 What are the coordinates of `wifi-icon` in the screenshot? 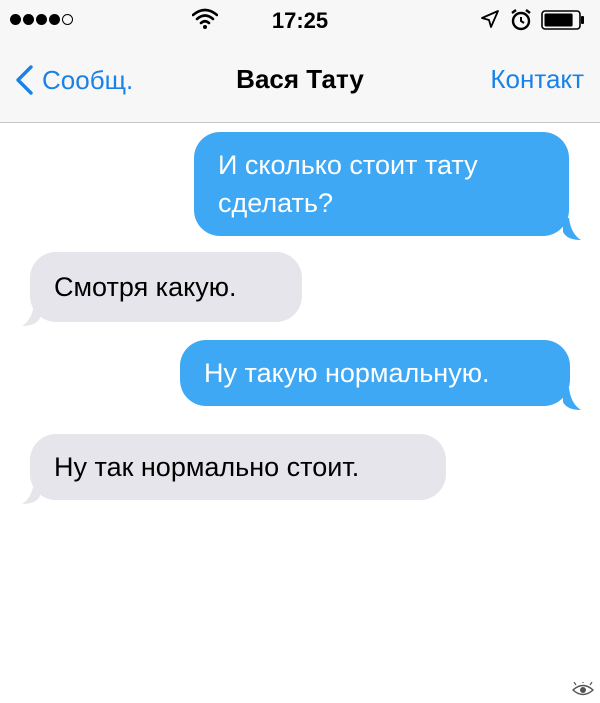 It's located at (205, 18).